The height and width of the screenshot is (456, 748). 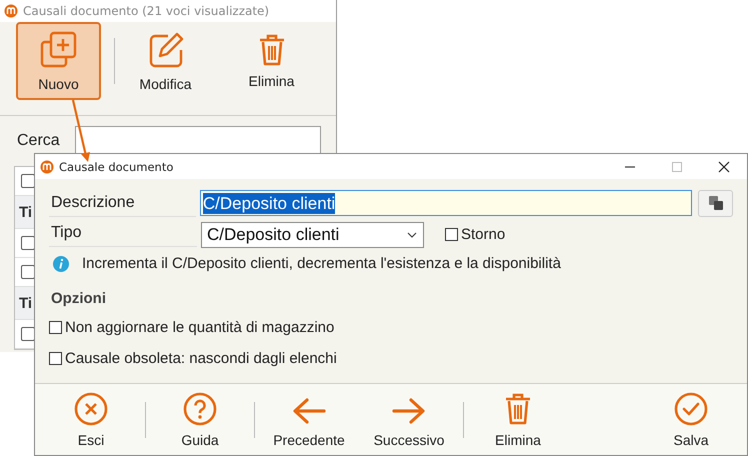 I want to click on maximize-icon, so click(x=676, y=166).